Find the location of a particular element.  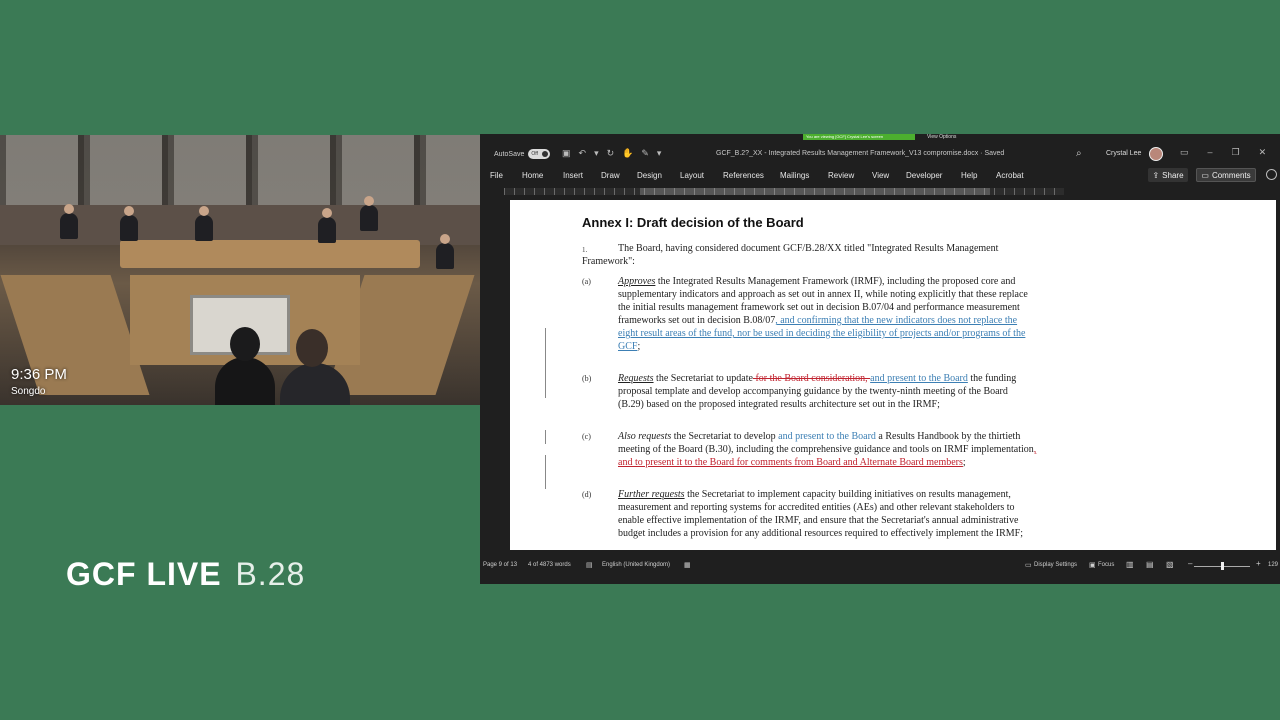

live-camera-feed: 9:36 PM Songdo is located at coordinates (240, 270).